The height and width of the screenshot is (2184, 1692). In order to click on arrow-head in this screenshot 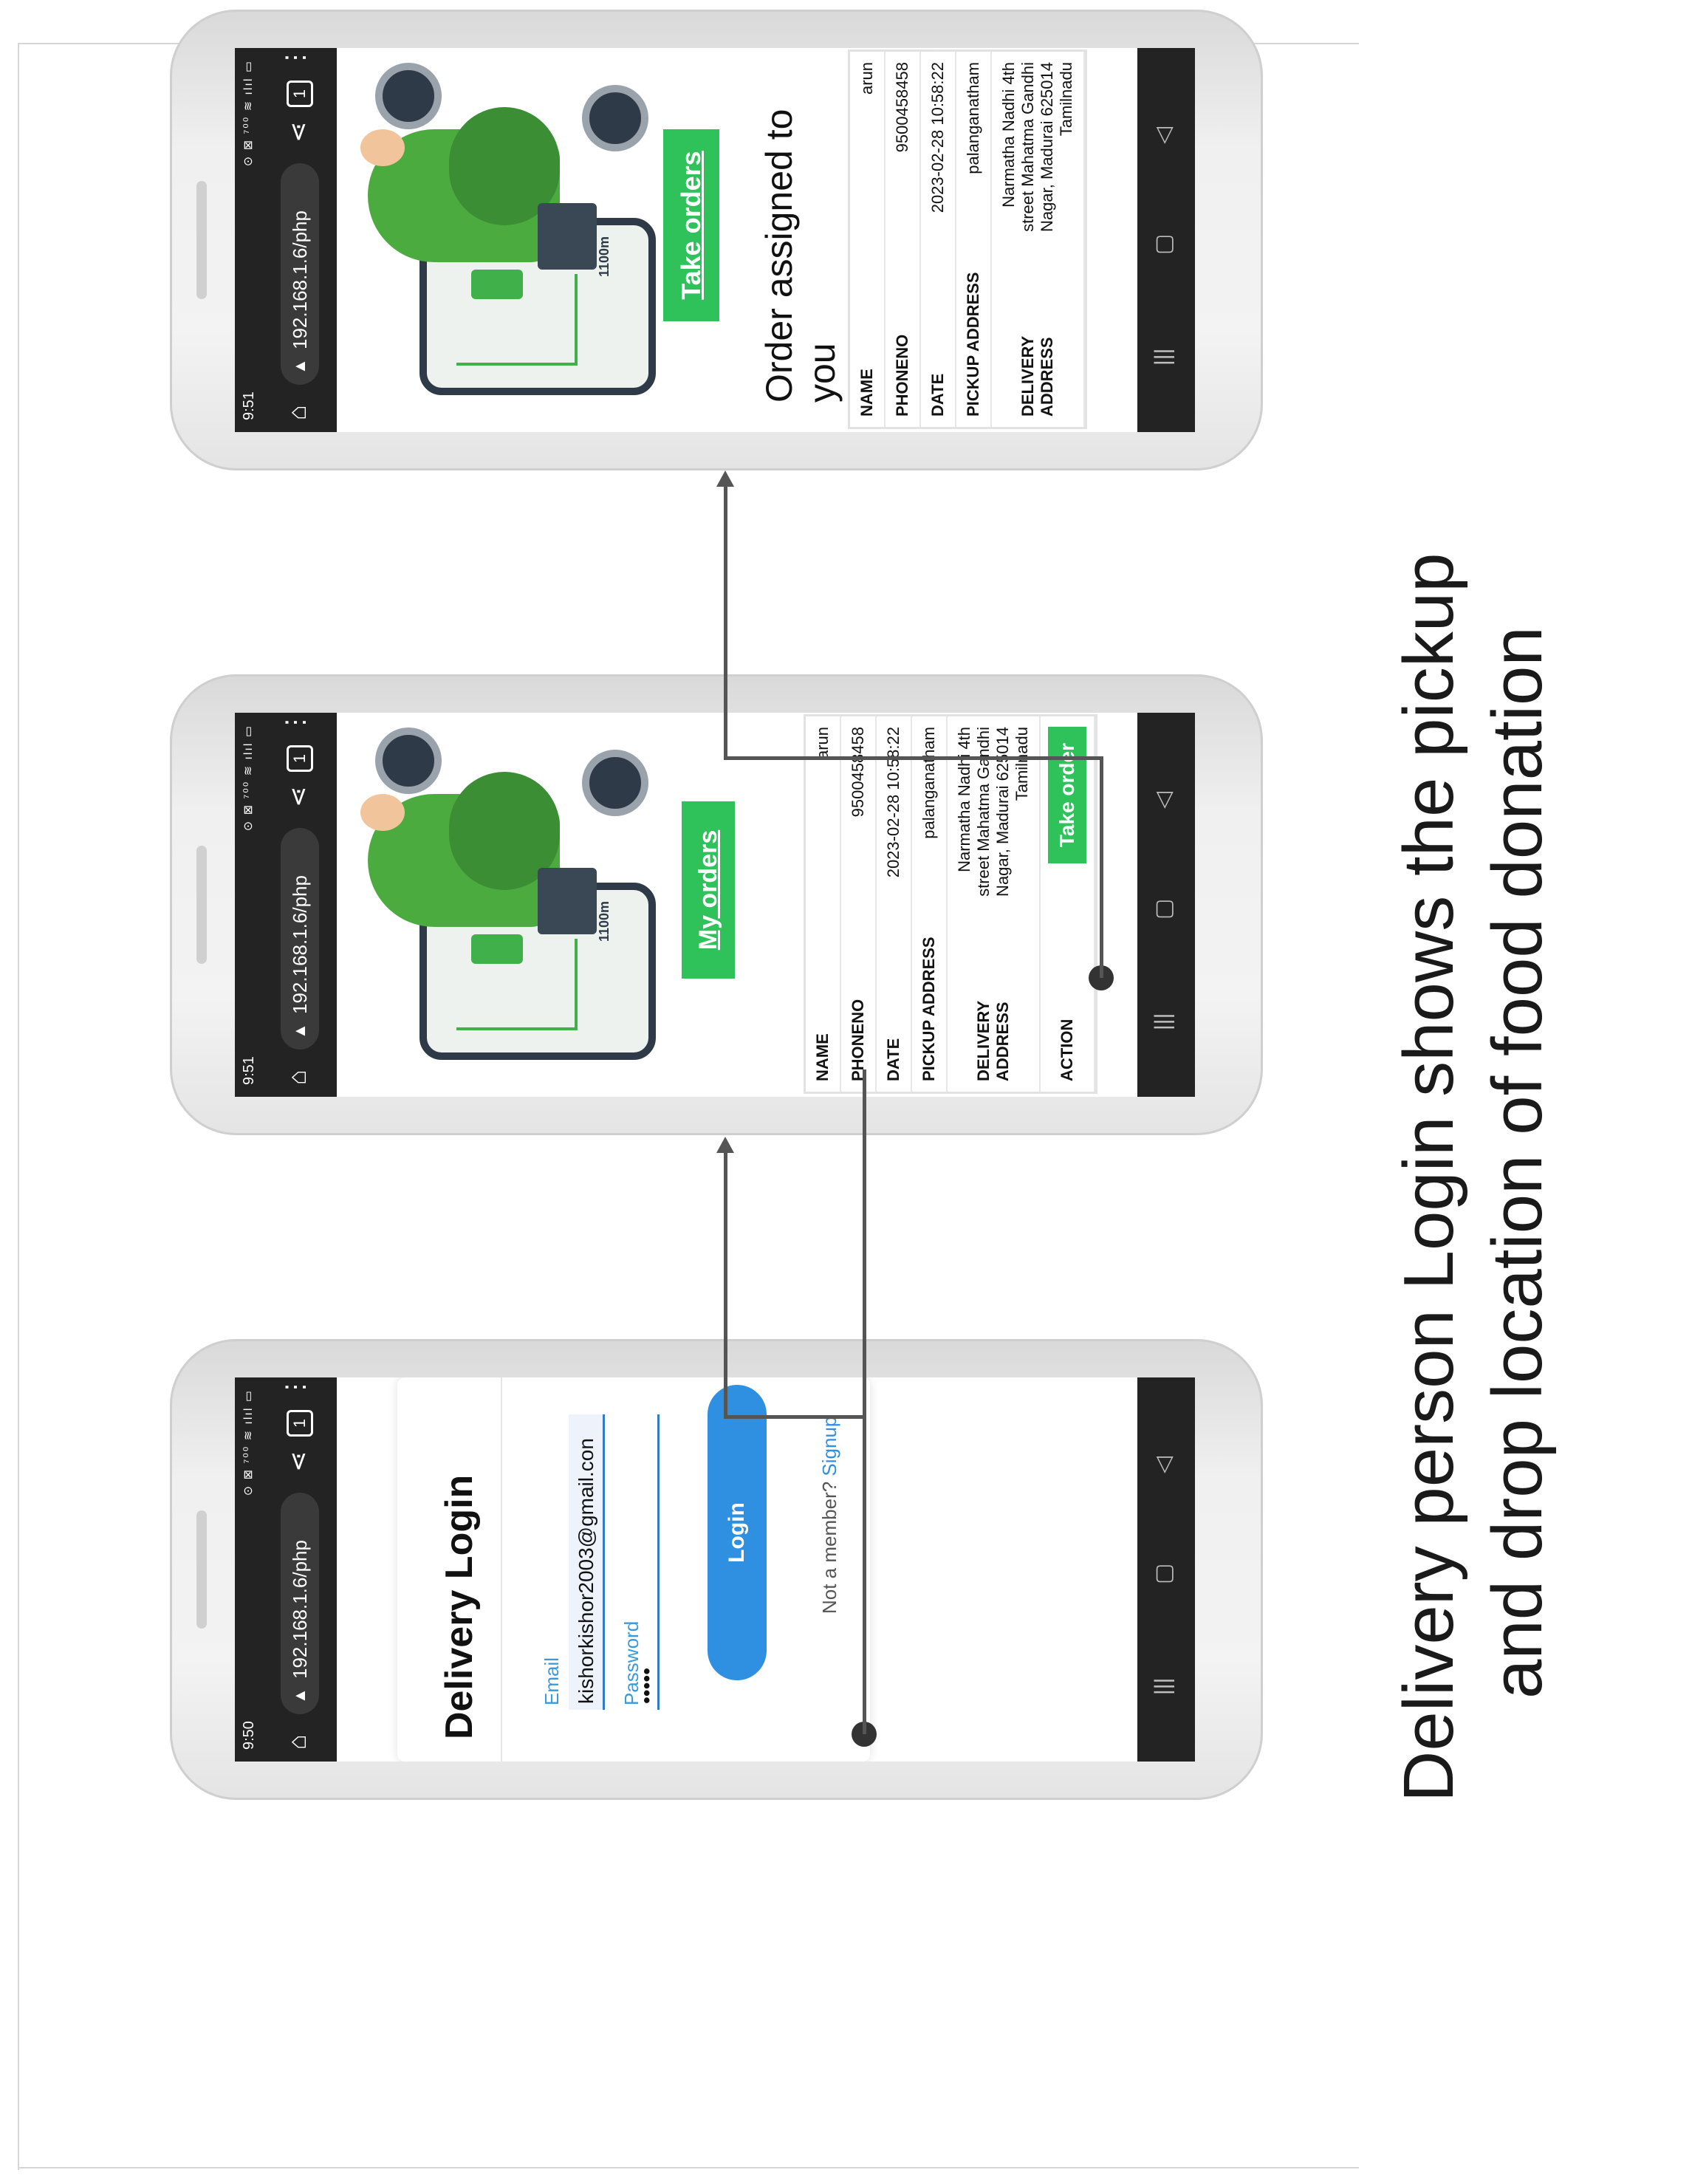, I will do `click(725, 478)`.